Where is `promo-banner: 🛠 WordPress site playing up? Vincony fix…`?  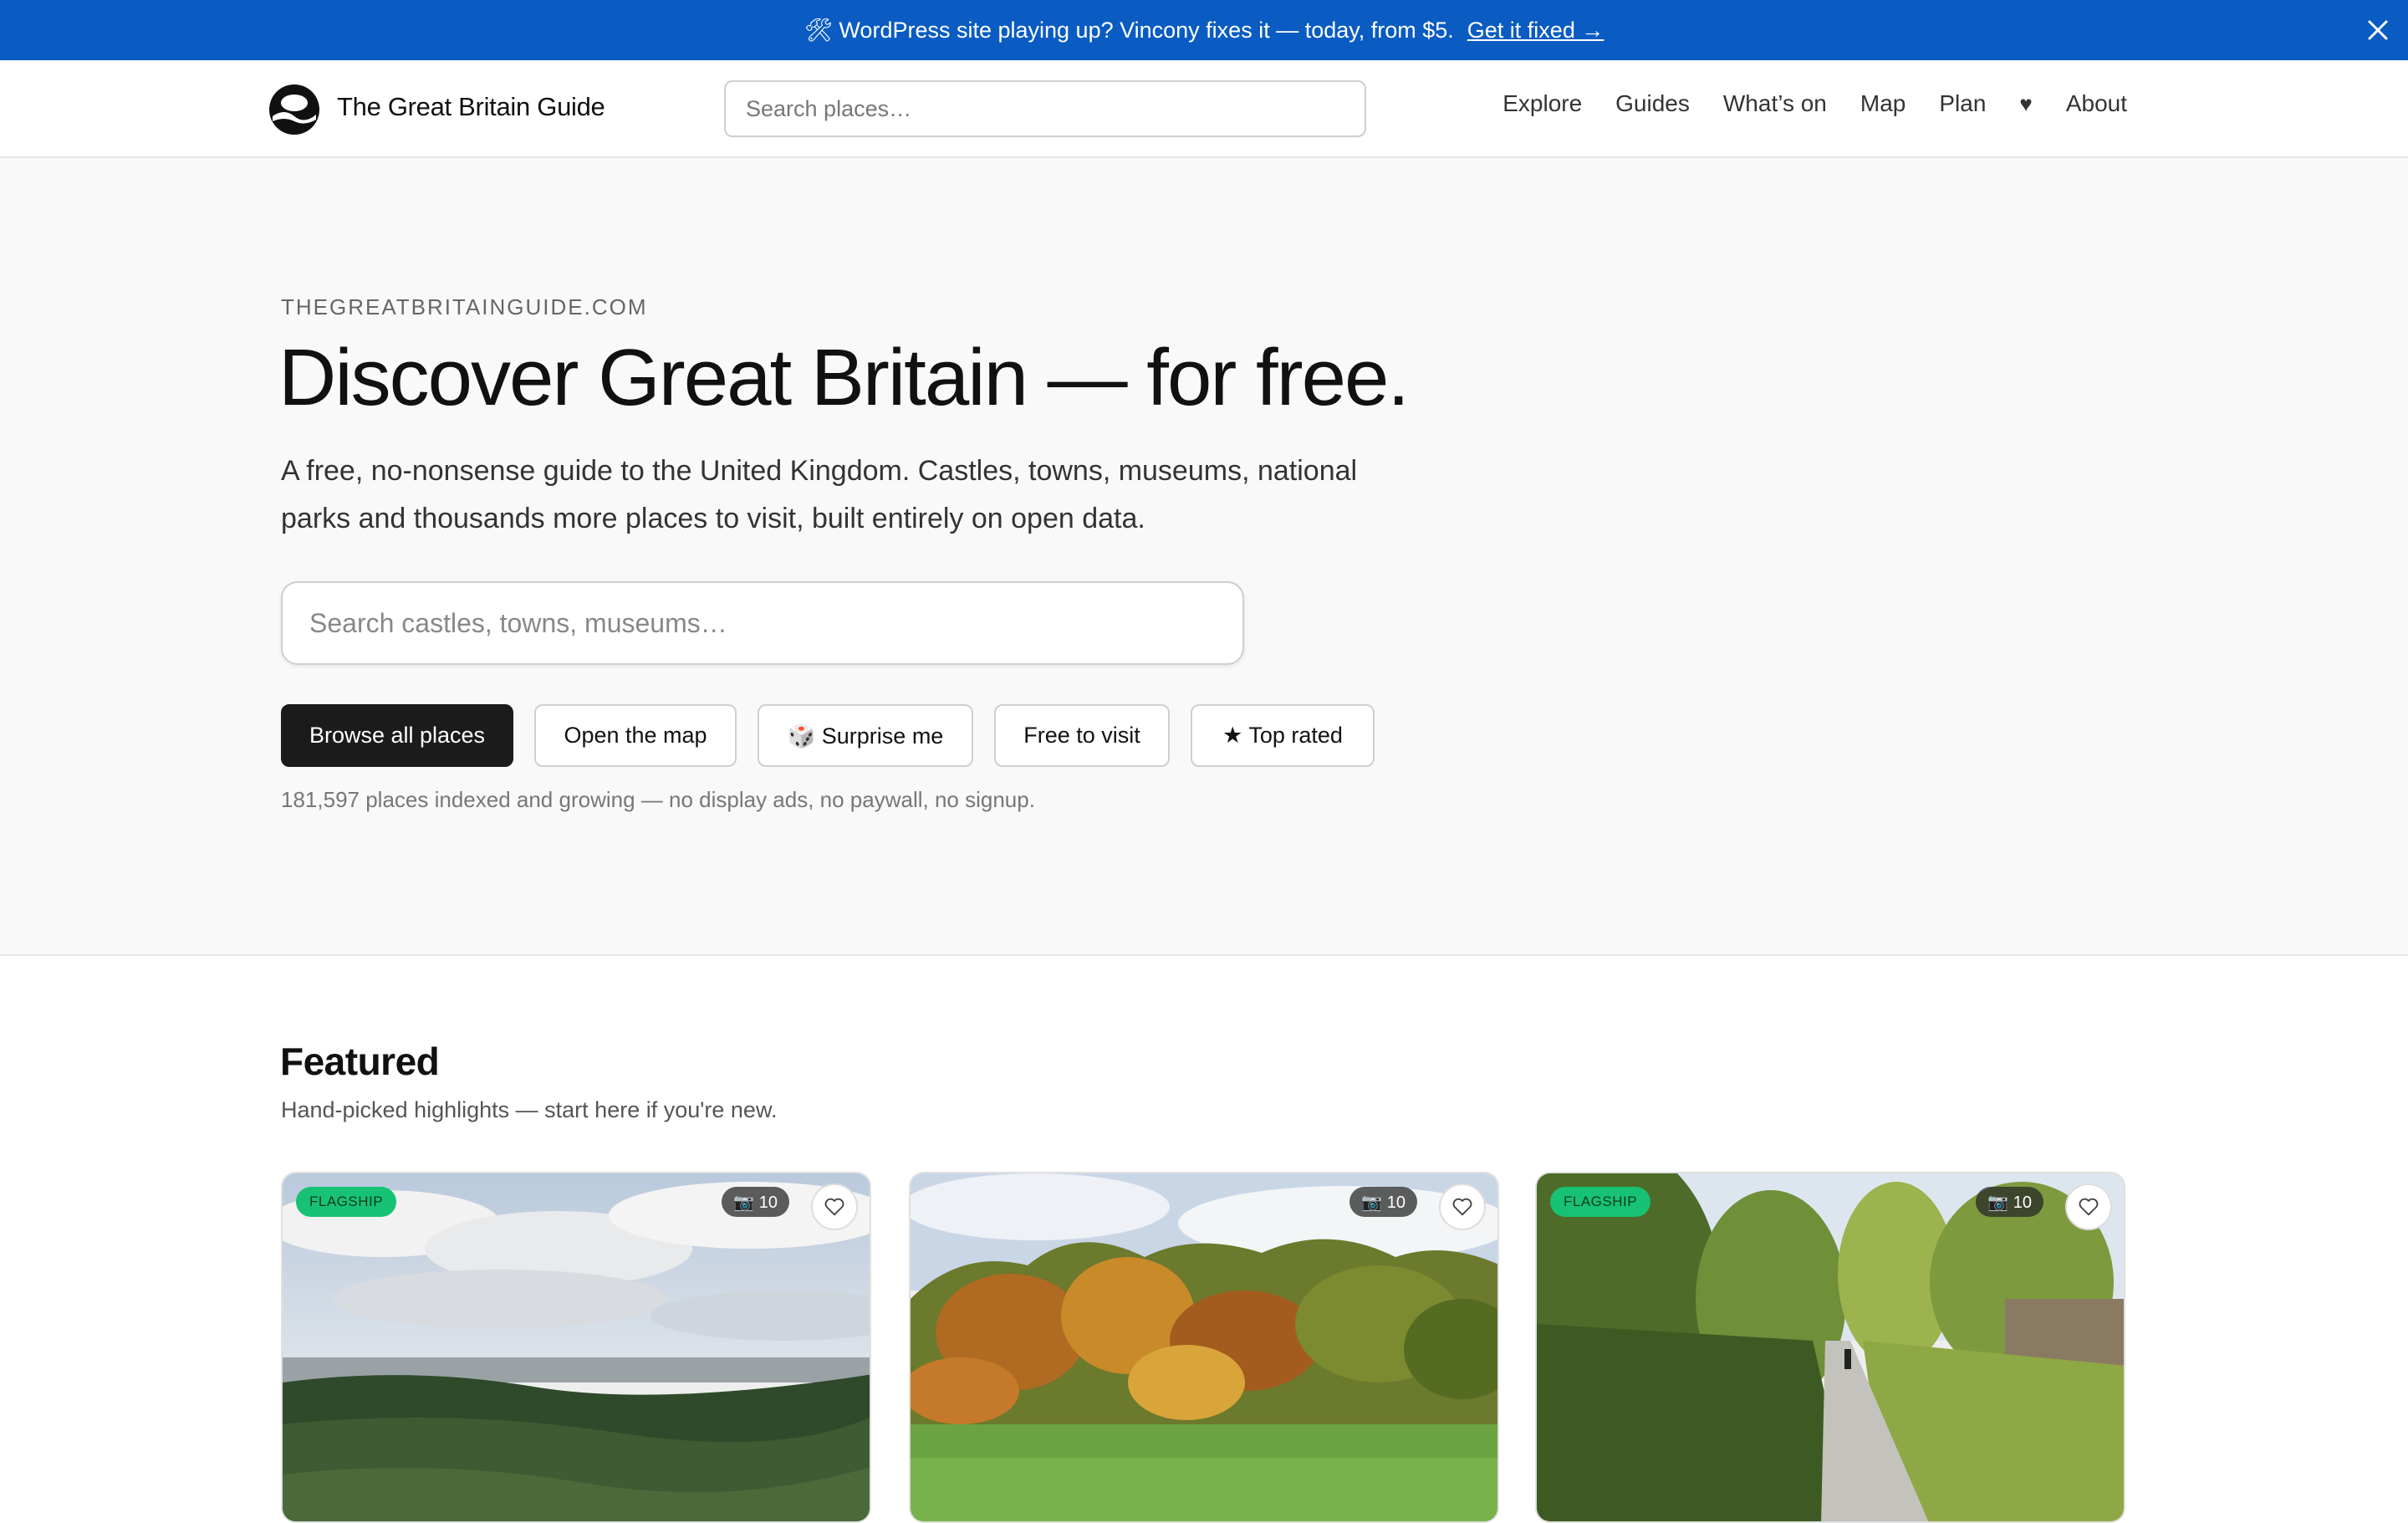 promo-banner: 🛠 WordPress site playing up? Vincony fix… is located at coordinates (1204, 30).